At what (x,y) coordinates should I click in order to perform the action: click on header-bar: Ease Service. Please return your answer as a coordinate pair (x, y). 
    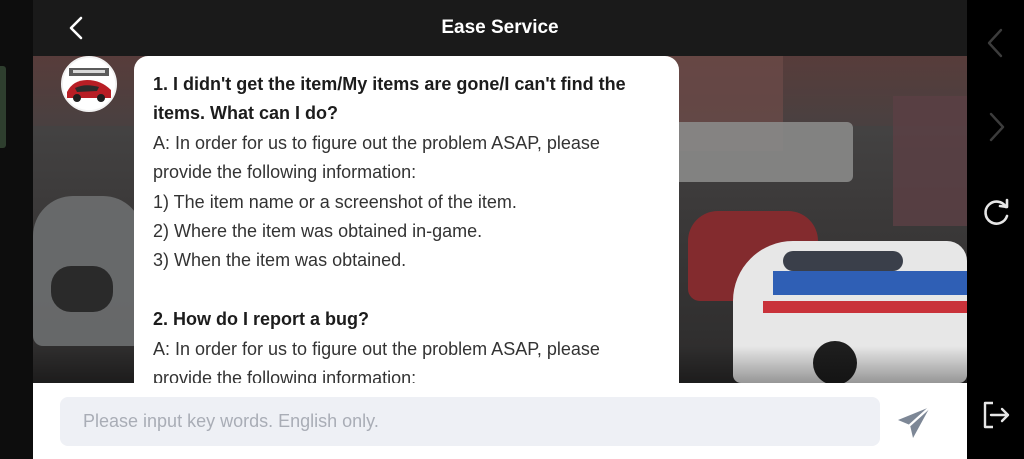
    Looking at the image, I should click on (500, 28).